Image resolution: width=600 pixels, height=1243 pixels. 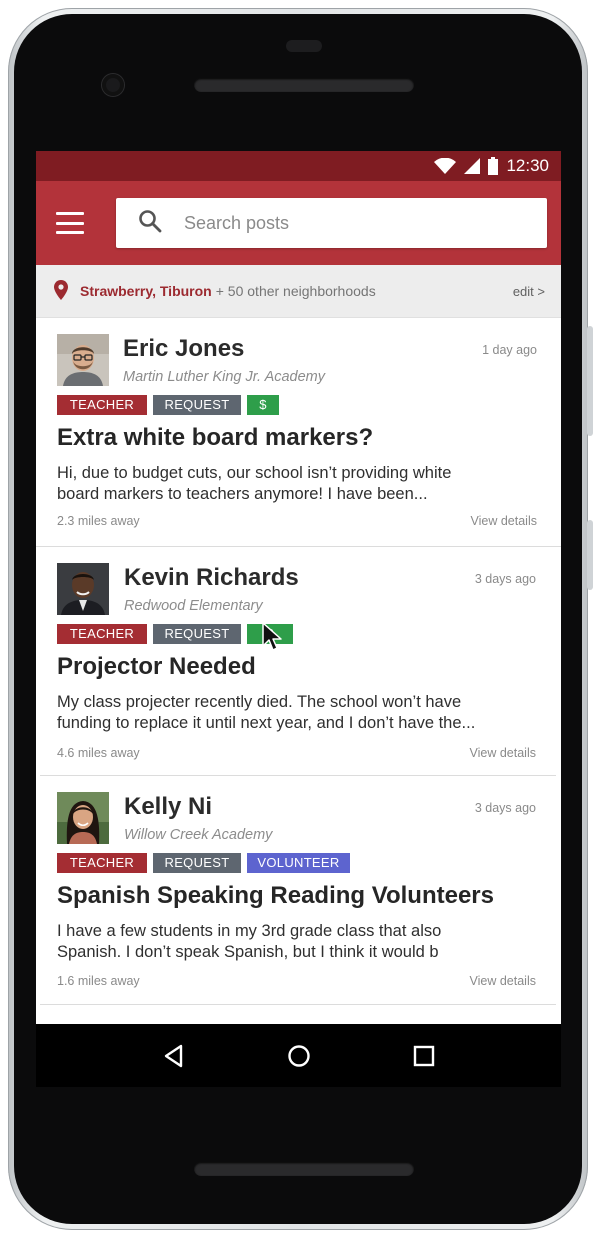 I want to click on search-icon, so click(x=150, y=223).